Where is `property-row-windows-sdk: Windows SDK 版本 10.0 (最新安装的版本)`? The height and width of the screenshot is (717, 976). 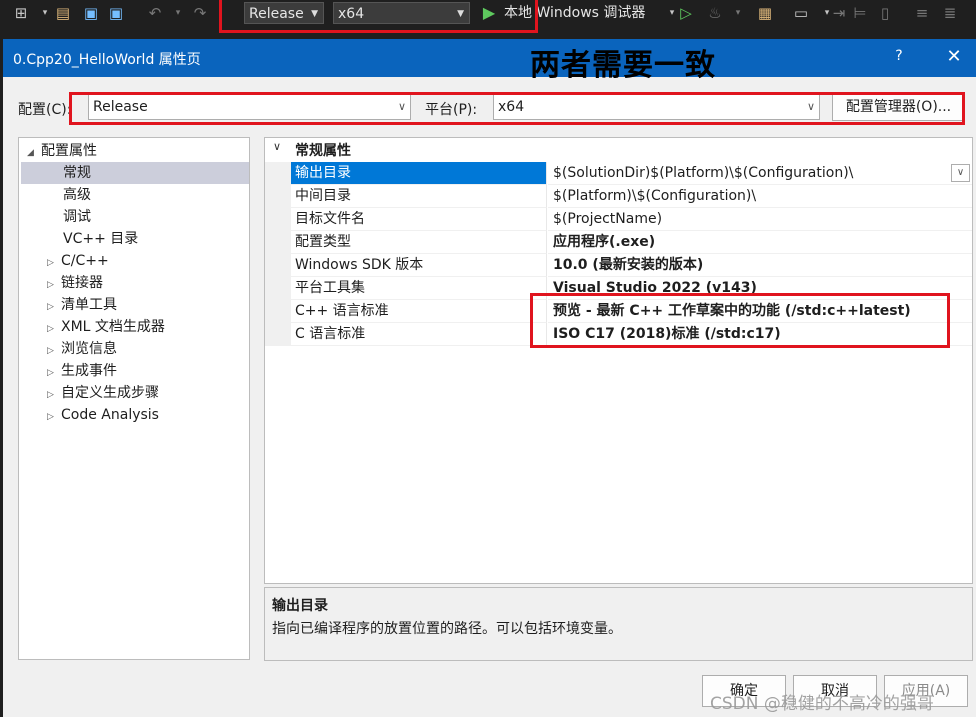 property-row-windows-sdk: Windows SDK 版本 10.0 (最新安装的版本) is located at coordinates (618, 265).